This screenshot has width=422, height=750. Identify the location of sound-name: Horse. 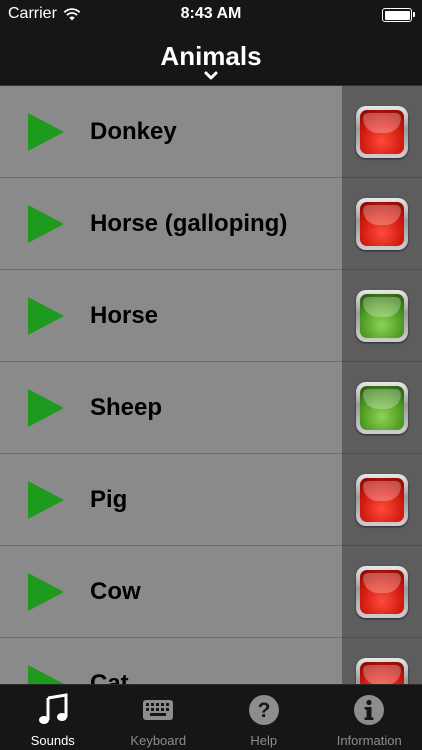
(124, 315).